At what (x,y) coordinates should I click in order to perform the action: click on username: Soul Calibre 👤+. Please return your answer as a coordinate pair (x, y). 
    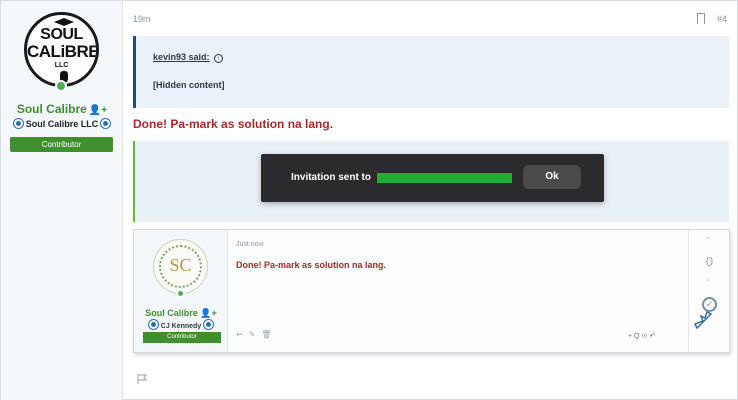
    Looking at the image, I should click on (62, 109).